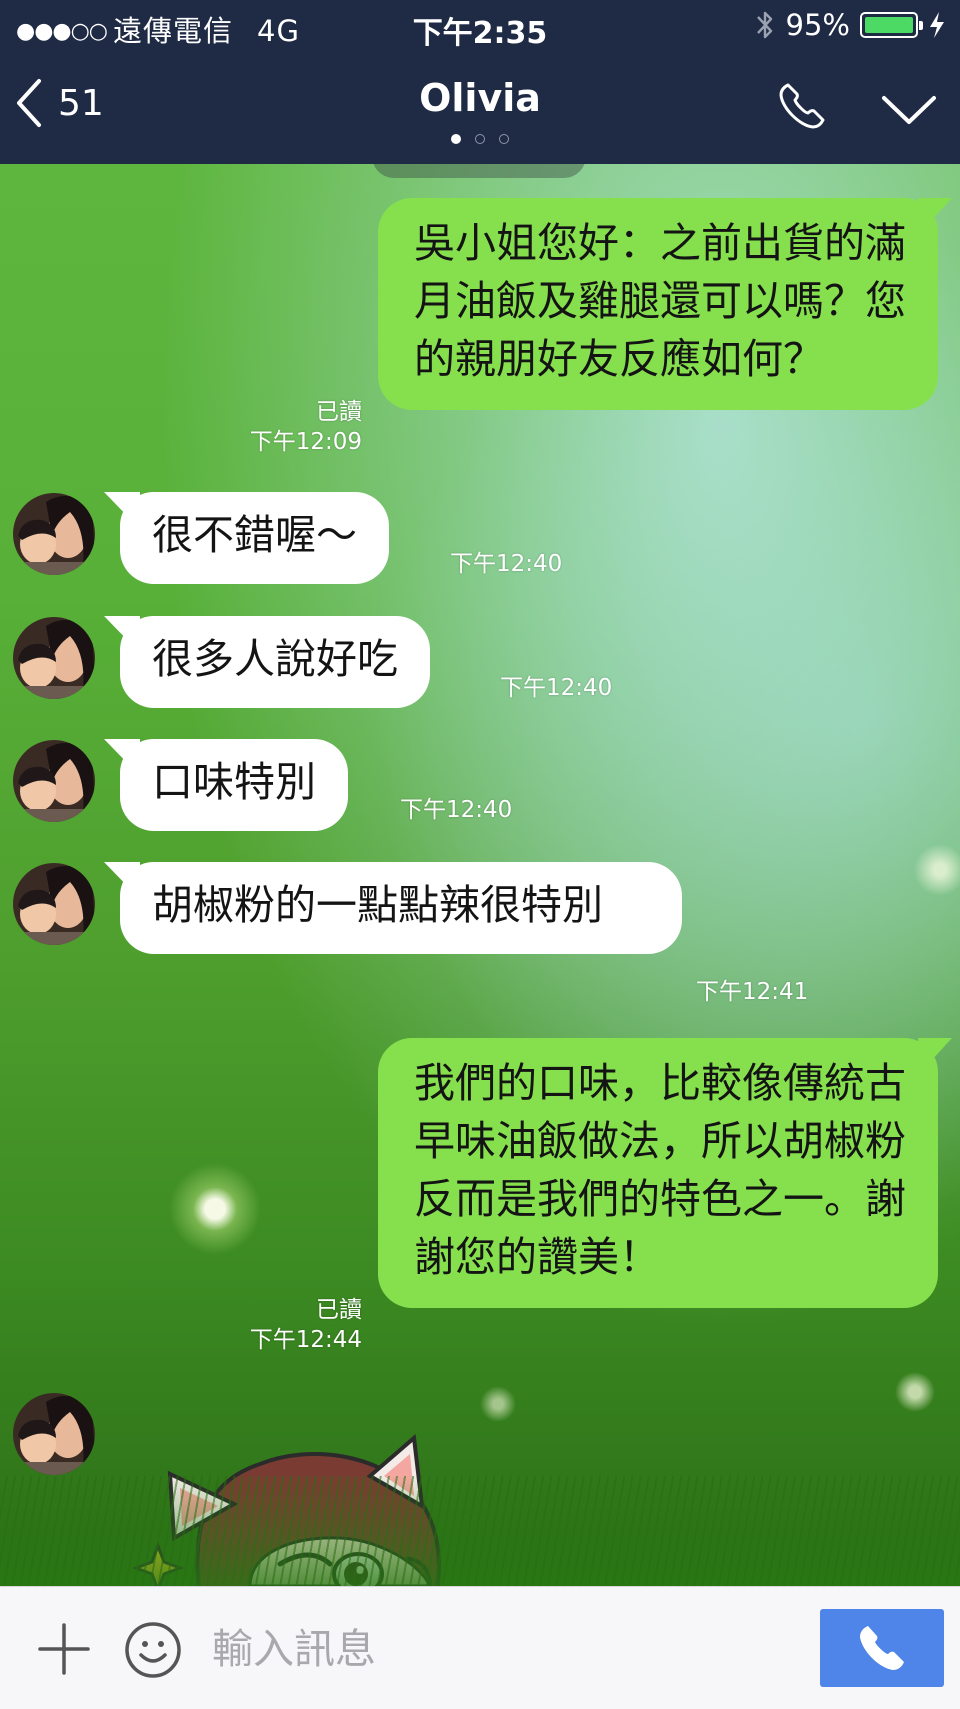 The image size is (960, 1709). What do you see at coordinates (480, 28) in the screenshot?
I see `status-bar: ●●●○○ 遠傳電信 4G 下午2:35 95%` at bounding box center [480, 28].